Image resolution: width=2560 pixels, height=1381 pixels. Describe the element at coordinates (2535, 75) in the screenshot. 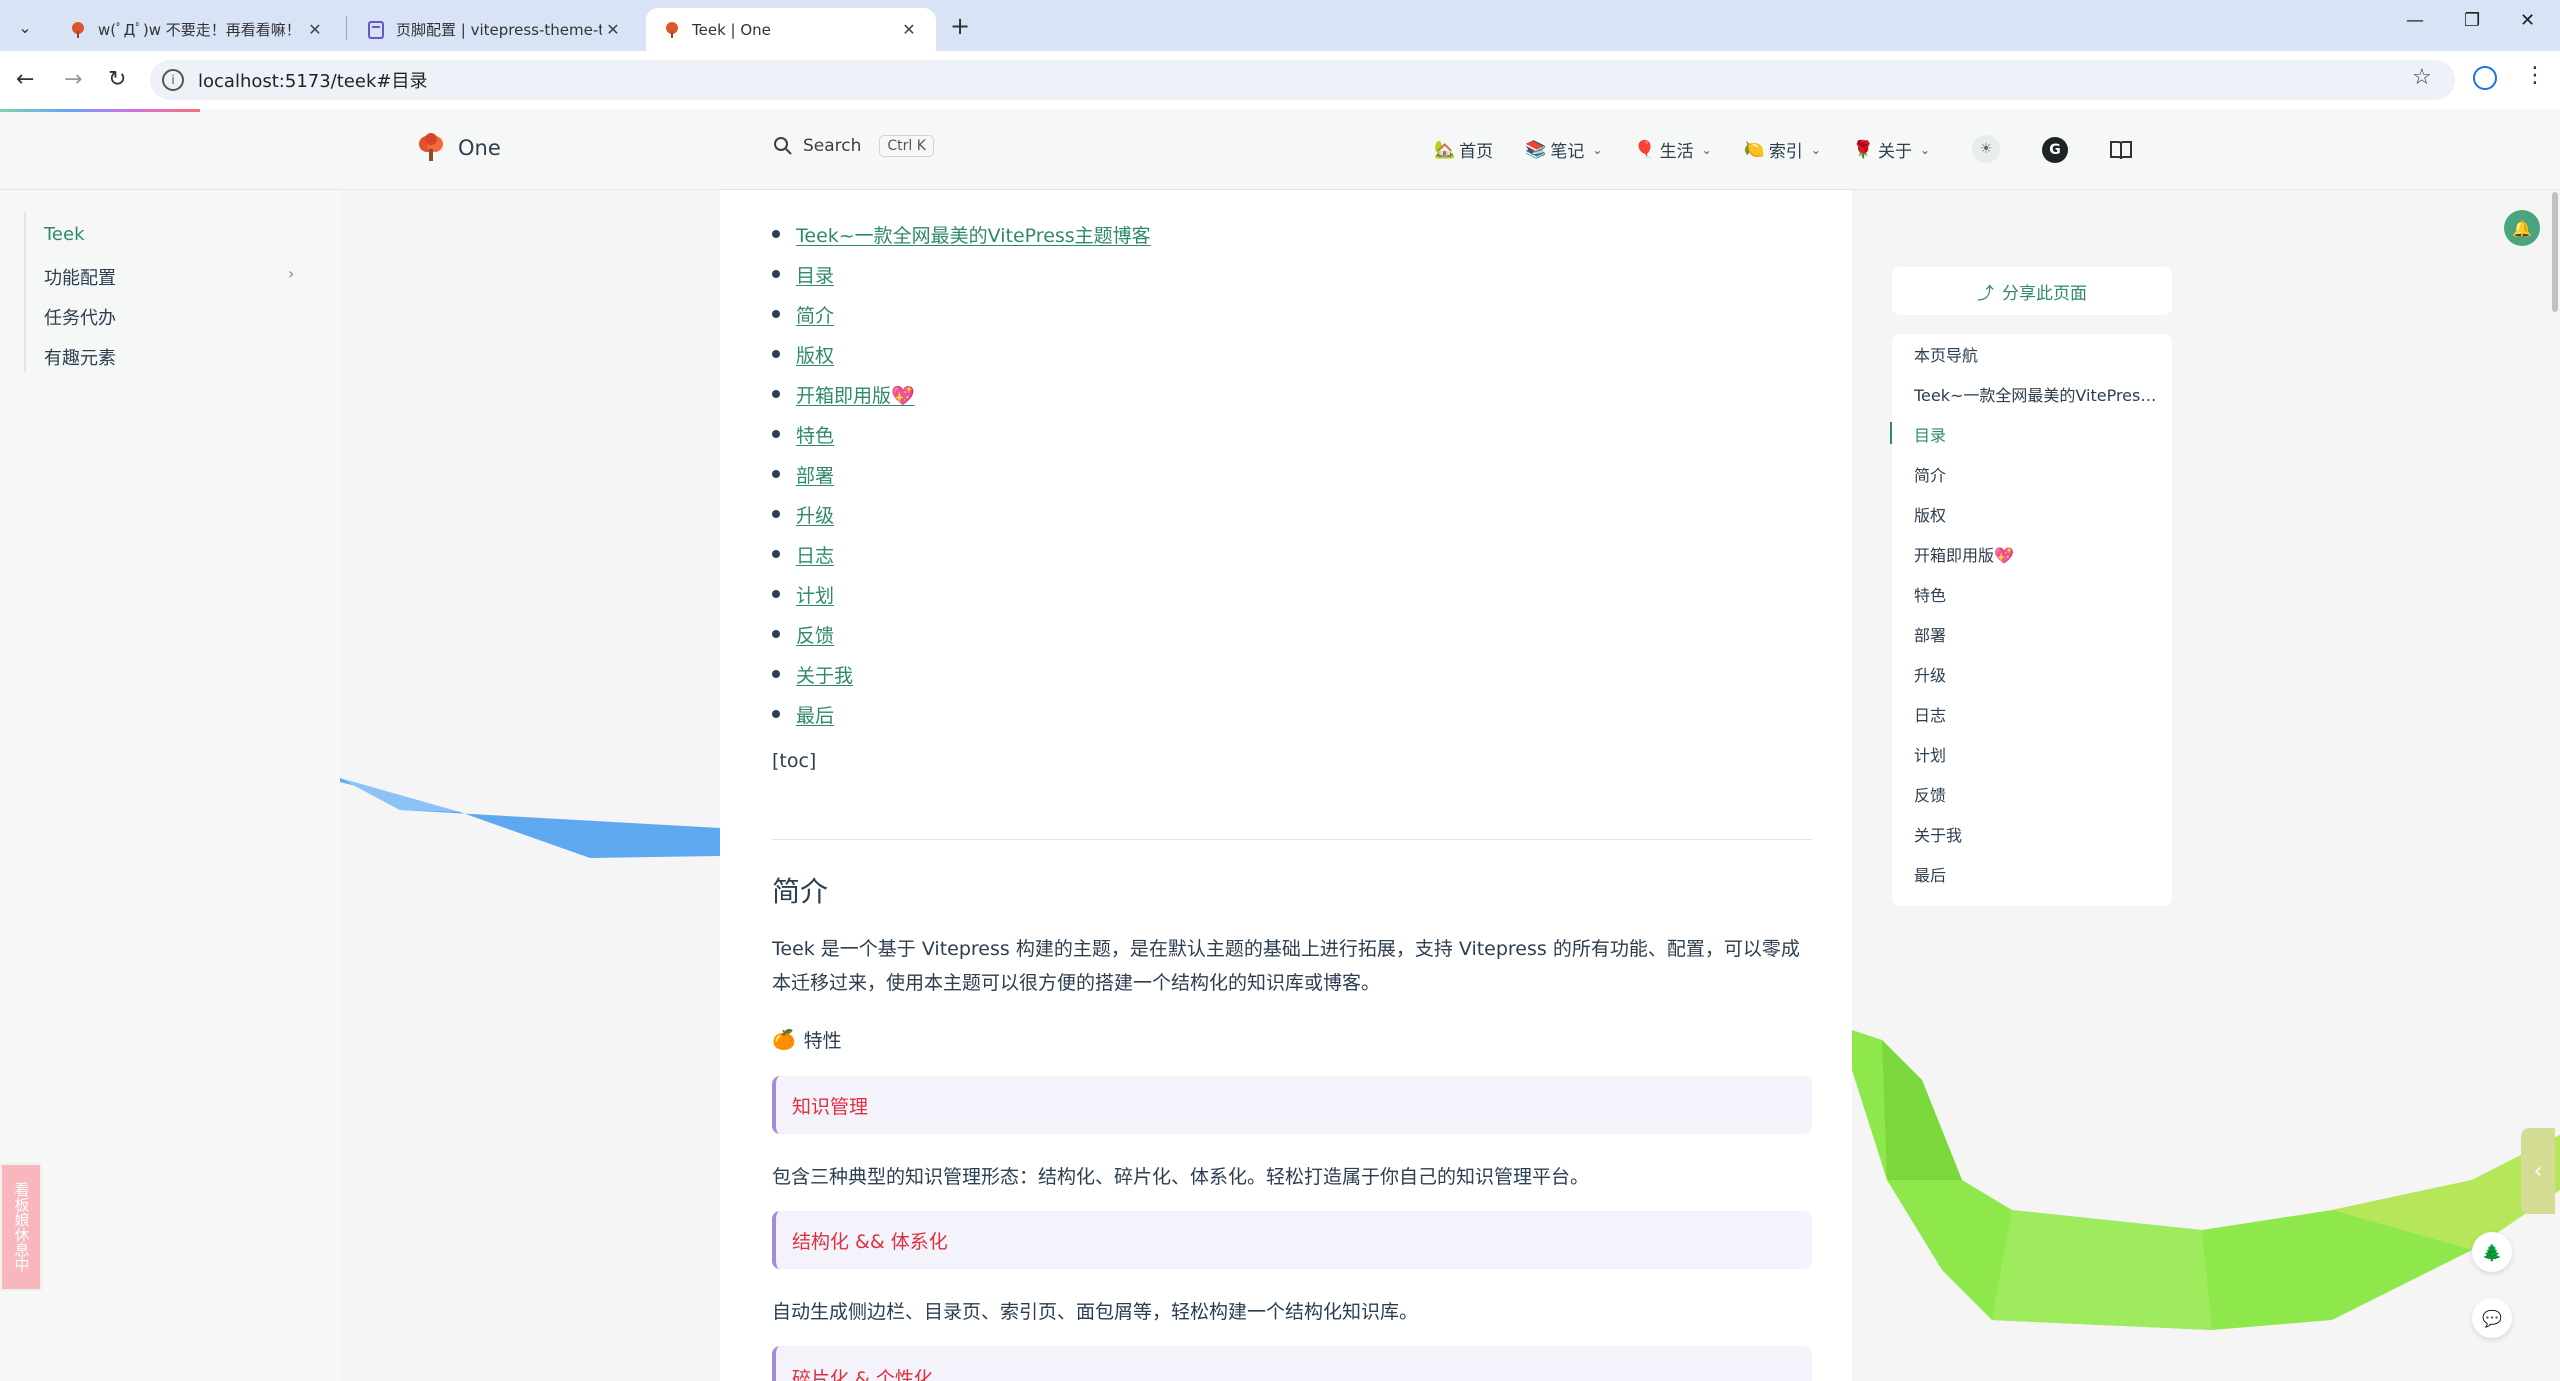

I see `browser-menu-icon: ⋮` at that location.